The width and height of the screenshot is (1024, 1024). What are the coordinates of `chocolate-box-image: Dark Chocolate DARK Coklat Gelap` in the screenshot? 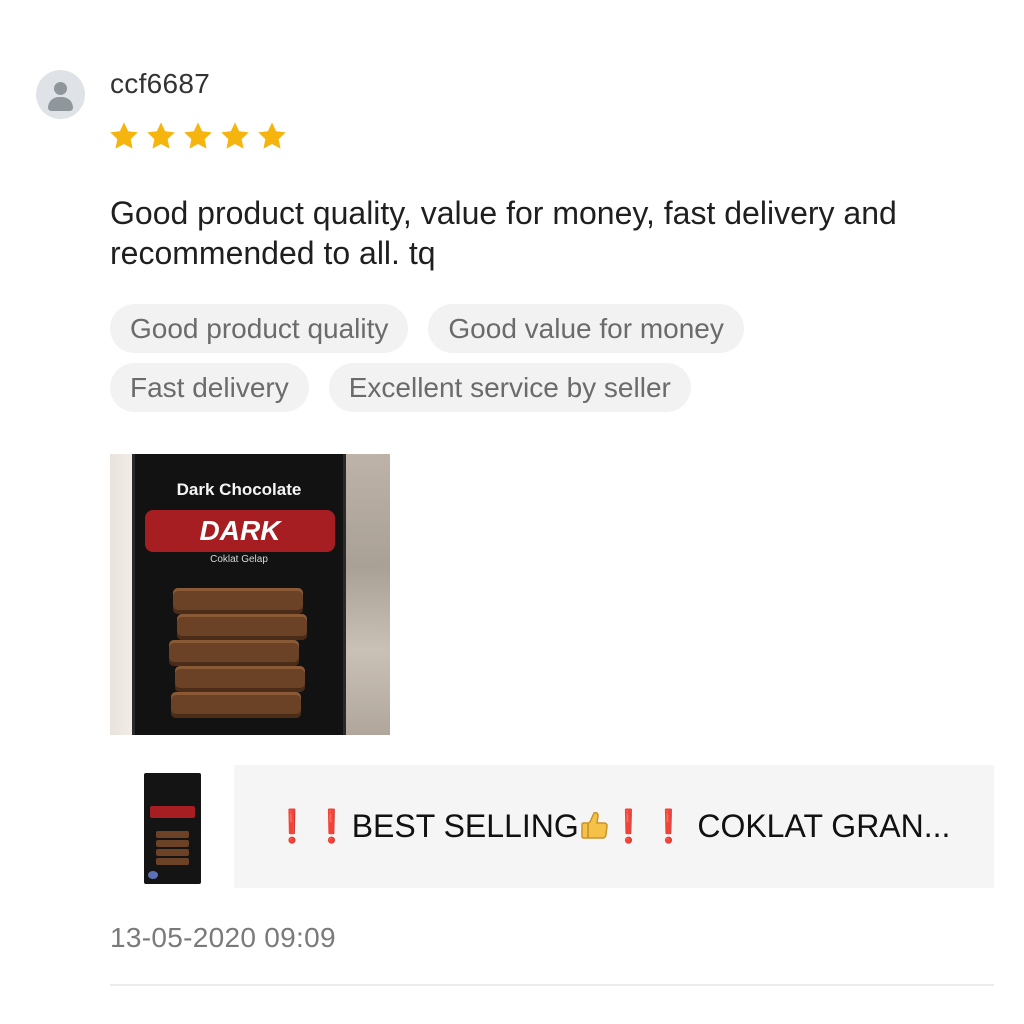 It's located at (239, 594).